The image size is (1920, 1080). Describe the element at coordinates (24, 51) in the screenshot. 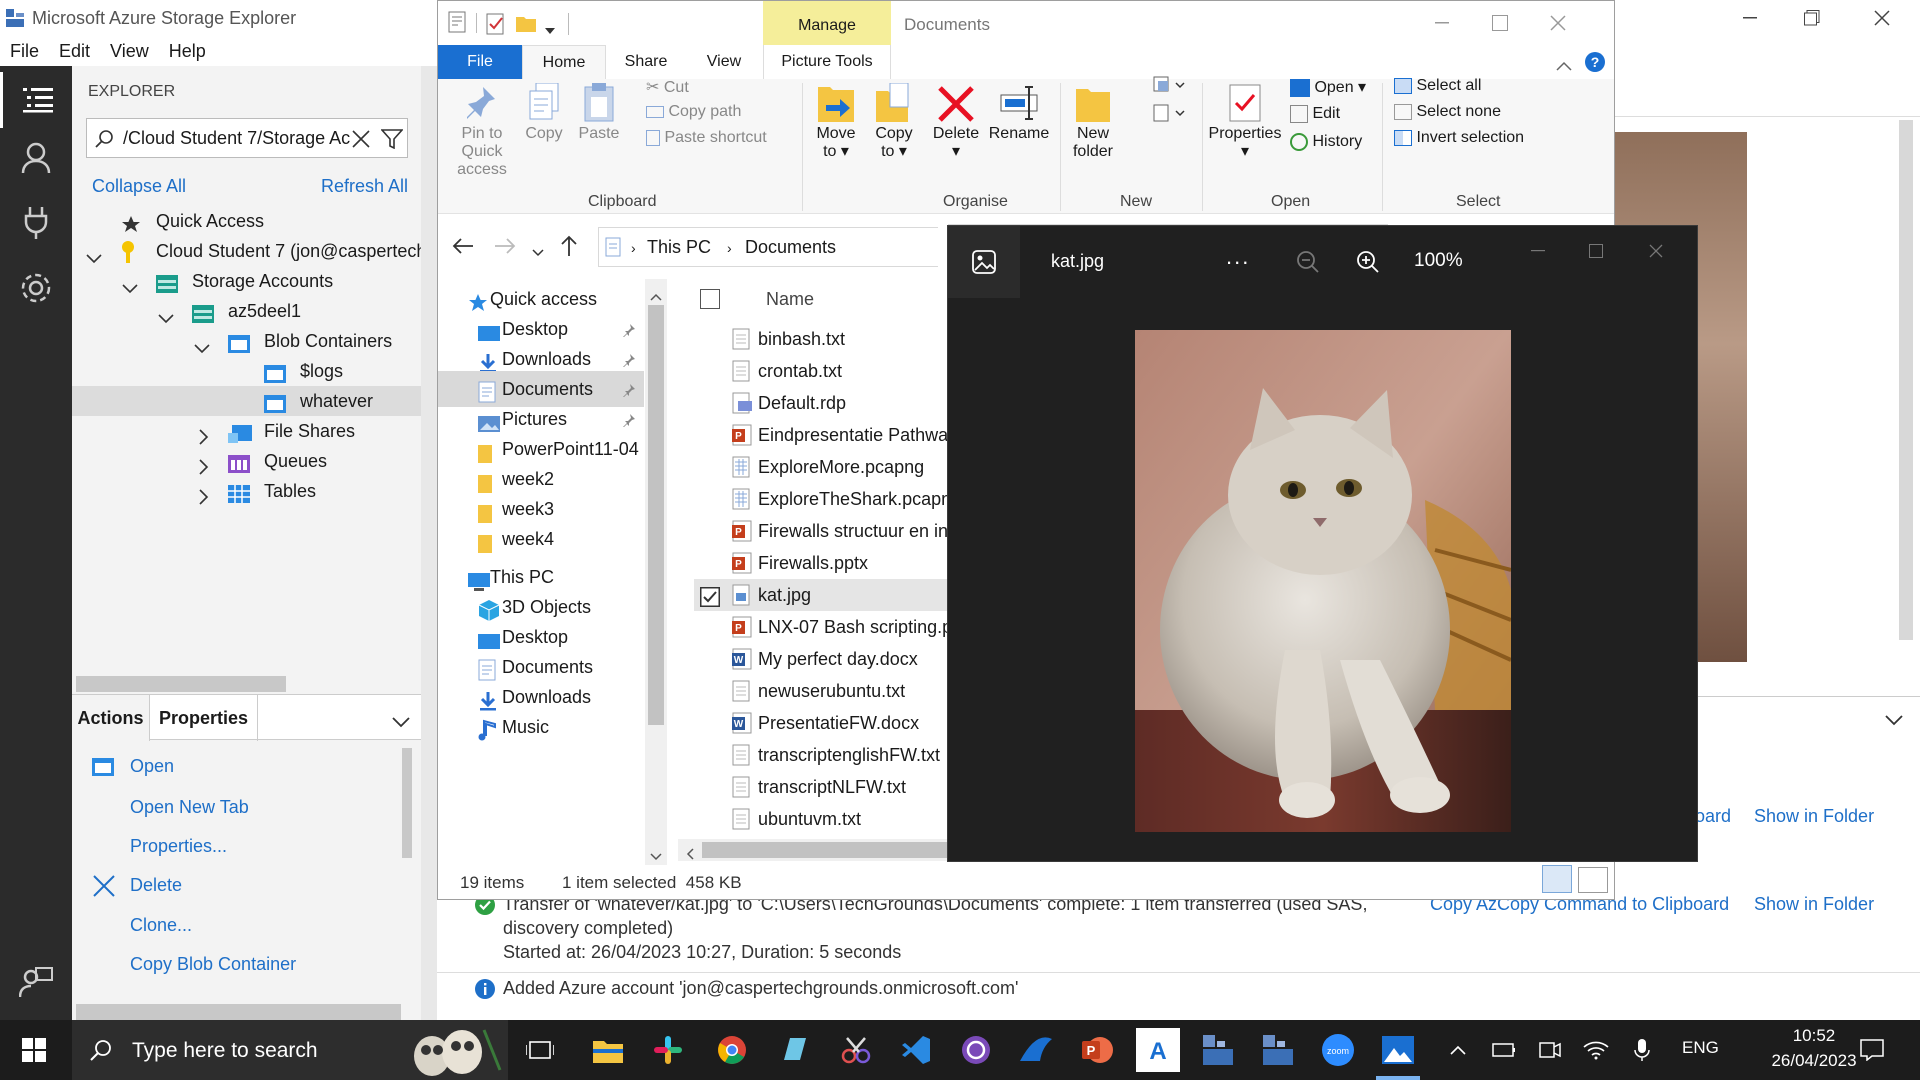

I see `menu-file: File` at that location.